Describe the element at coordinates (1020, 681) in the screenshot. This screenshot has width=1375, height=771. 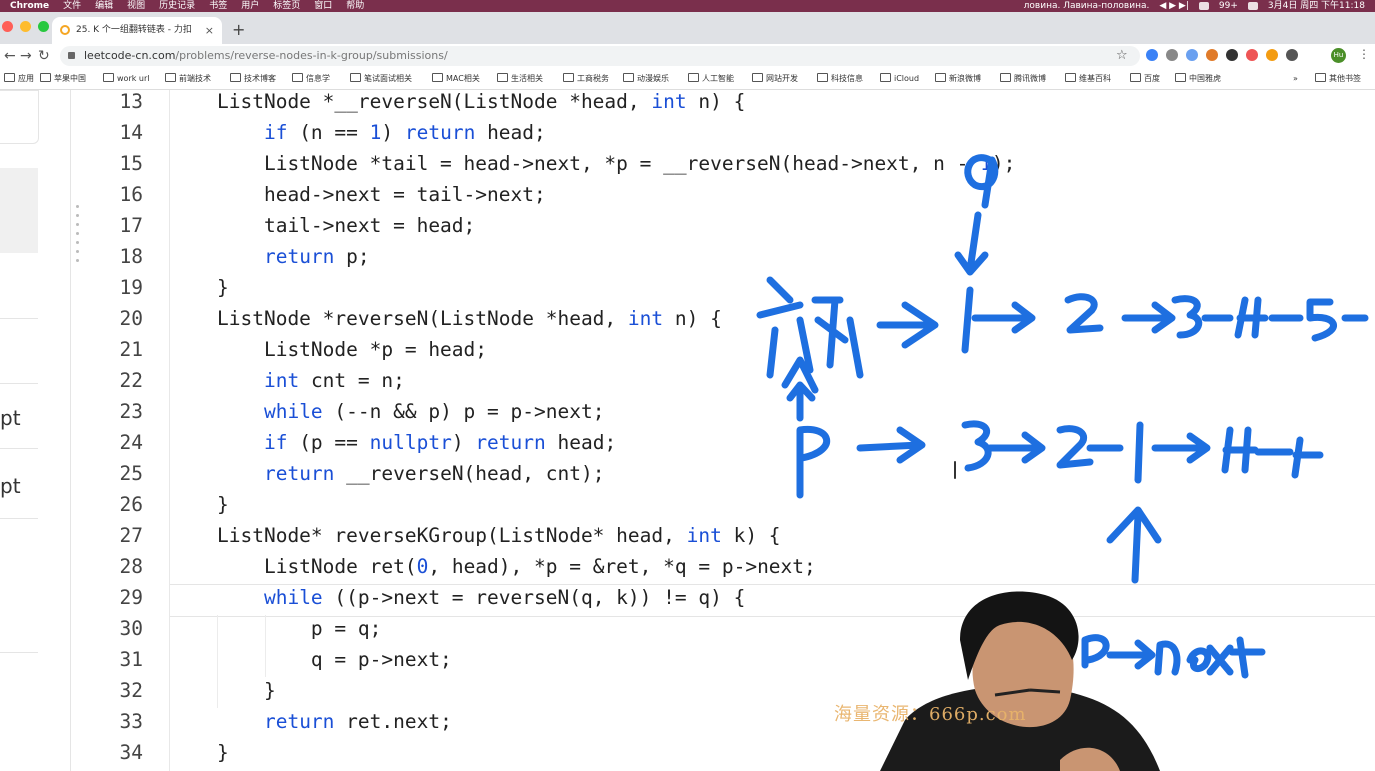
I see `presenter-webcam` at that location.